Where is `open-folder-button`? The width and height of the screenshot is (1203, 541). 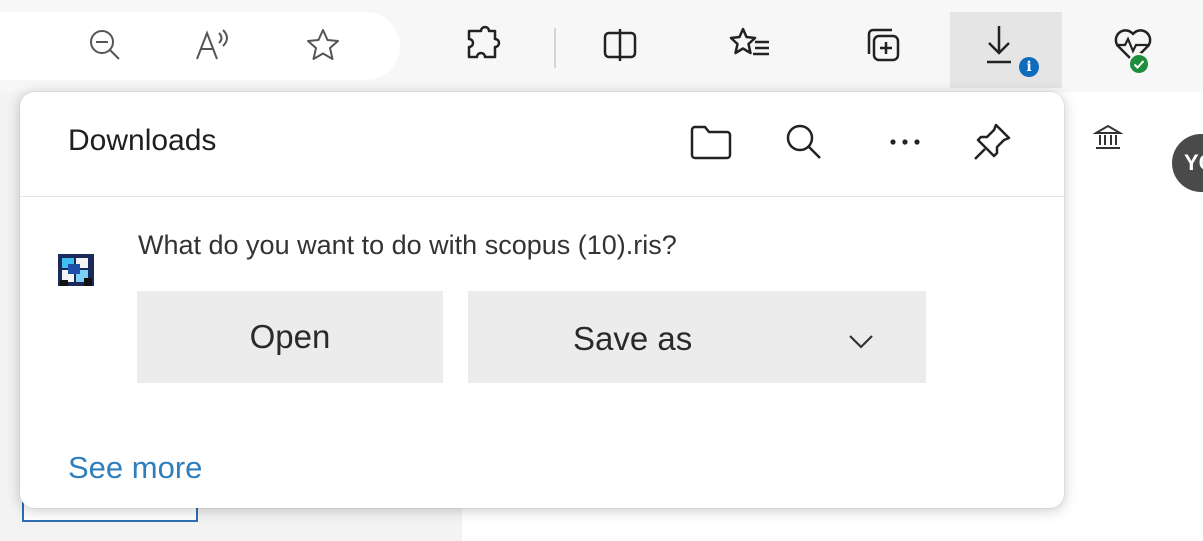
open-folder-button is located at coordinates (711, 142).